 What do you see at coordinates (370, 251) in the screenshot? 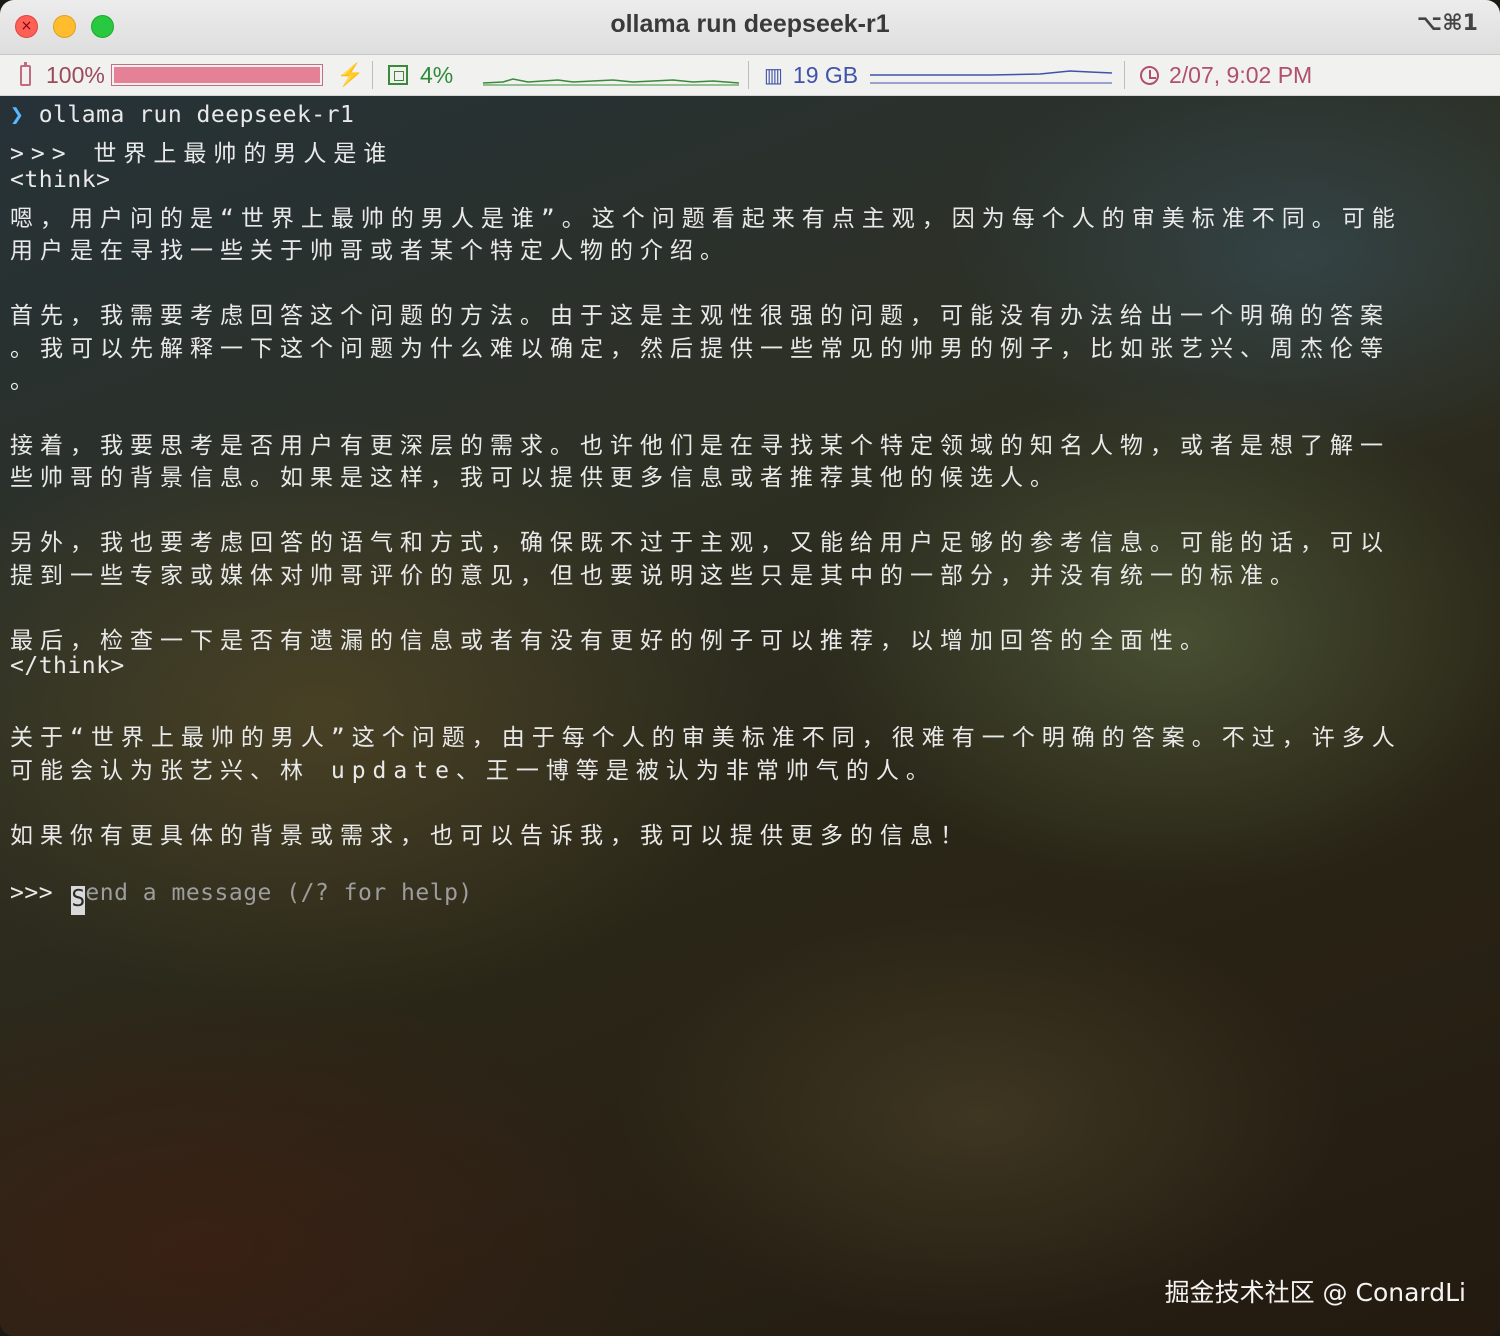
I see `output-line: 用户是在寻找一些关于帅哥或者某个特定人物的介绍。` at bounding box center [370, 251].